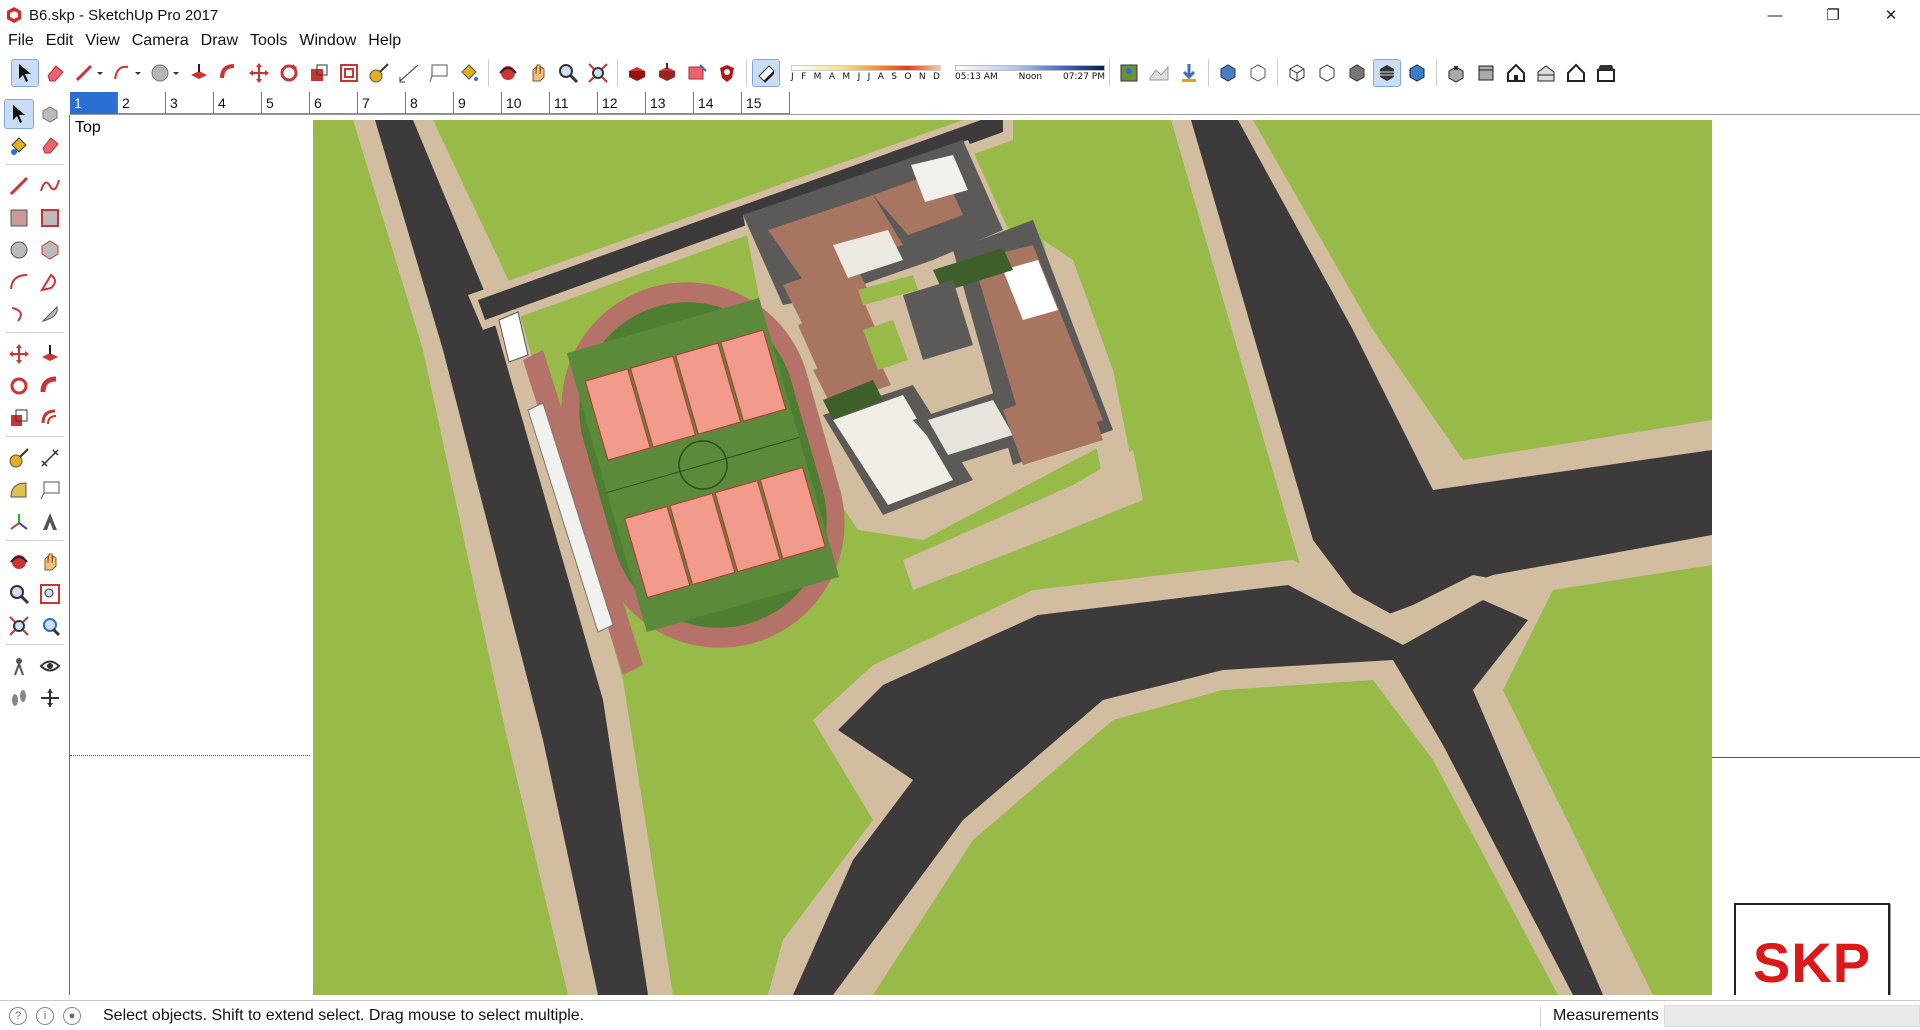  Describe the element at coordinates (45, 1015) in the screenshot. I see `credits-status-icon: i` at that location.